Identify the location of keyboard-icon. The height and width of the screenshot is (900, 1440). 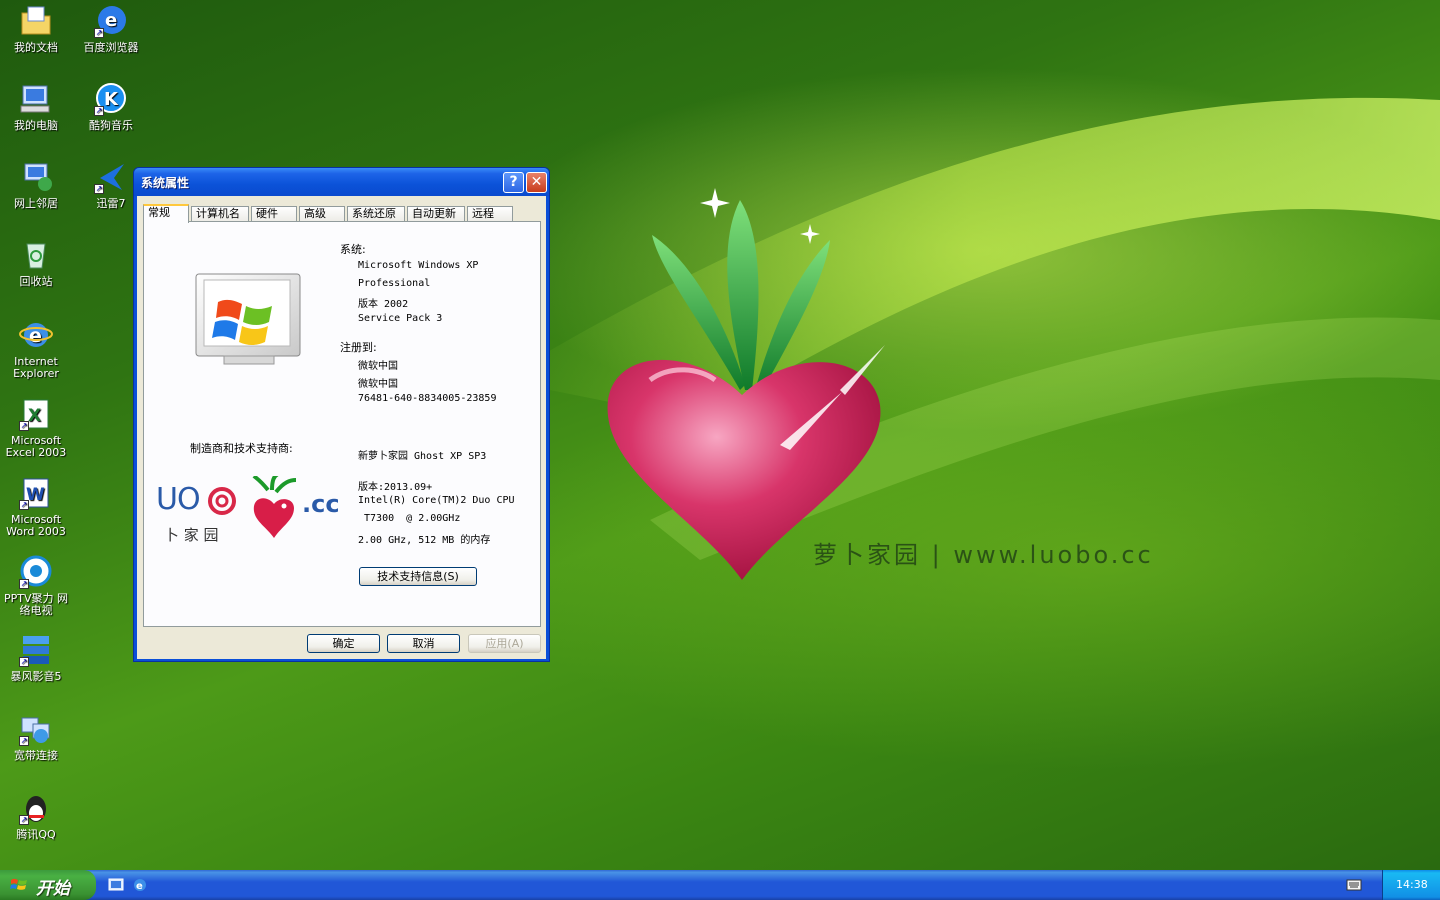
(1354, 885).